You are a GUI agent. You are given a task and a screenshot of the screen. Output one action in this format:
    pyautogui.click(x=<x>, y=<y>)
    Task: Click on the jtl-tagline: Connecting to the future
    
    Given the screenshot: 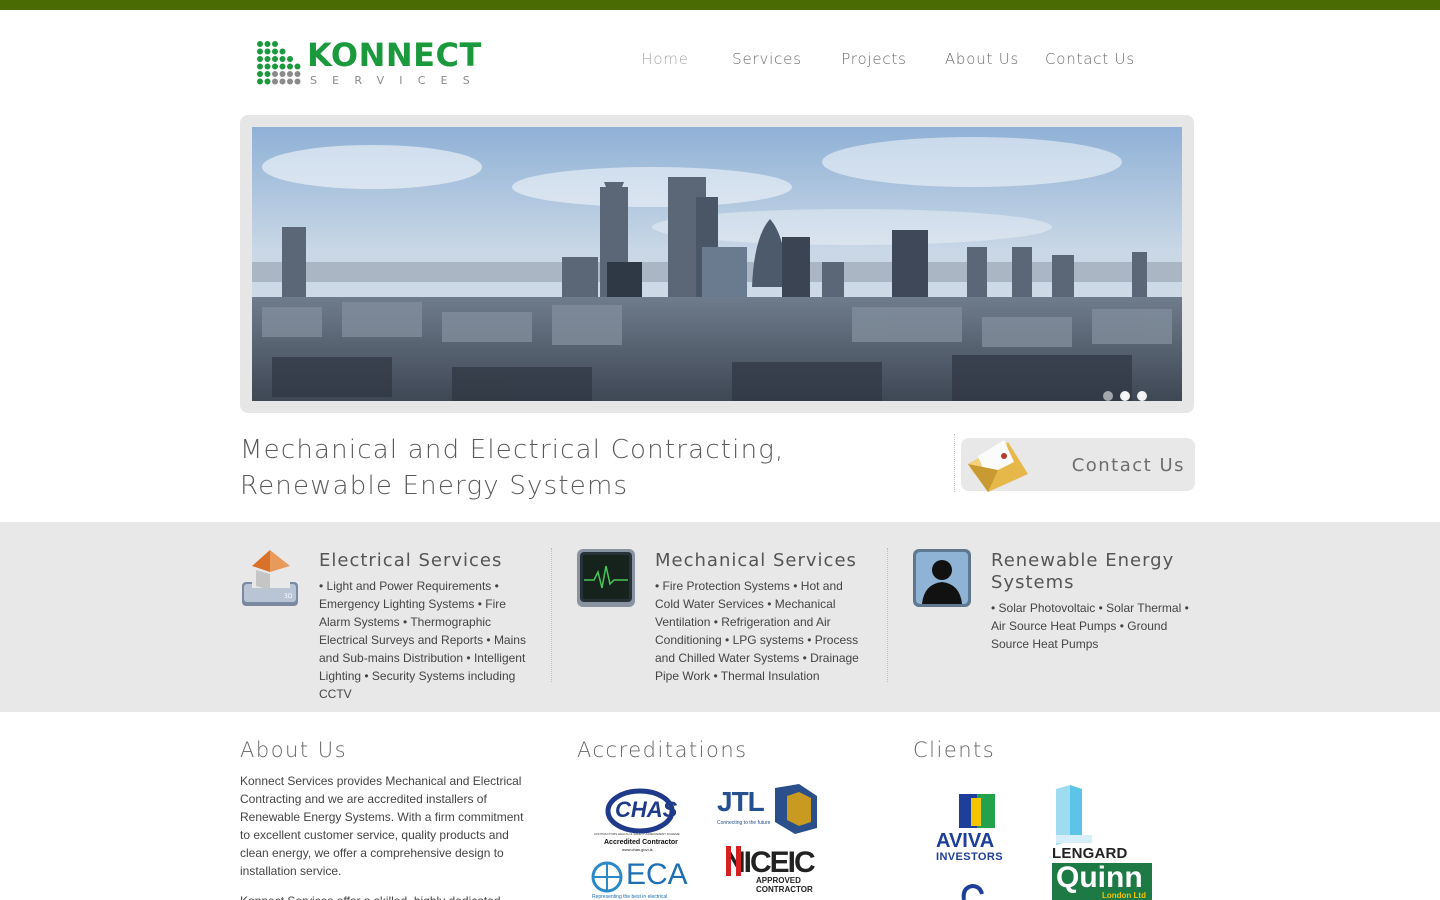 What is the action you would take?
    pyautogui.click(x=744, y=823)
    